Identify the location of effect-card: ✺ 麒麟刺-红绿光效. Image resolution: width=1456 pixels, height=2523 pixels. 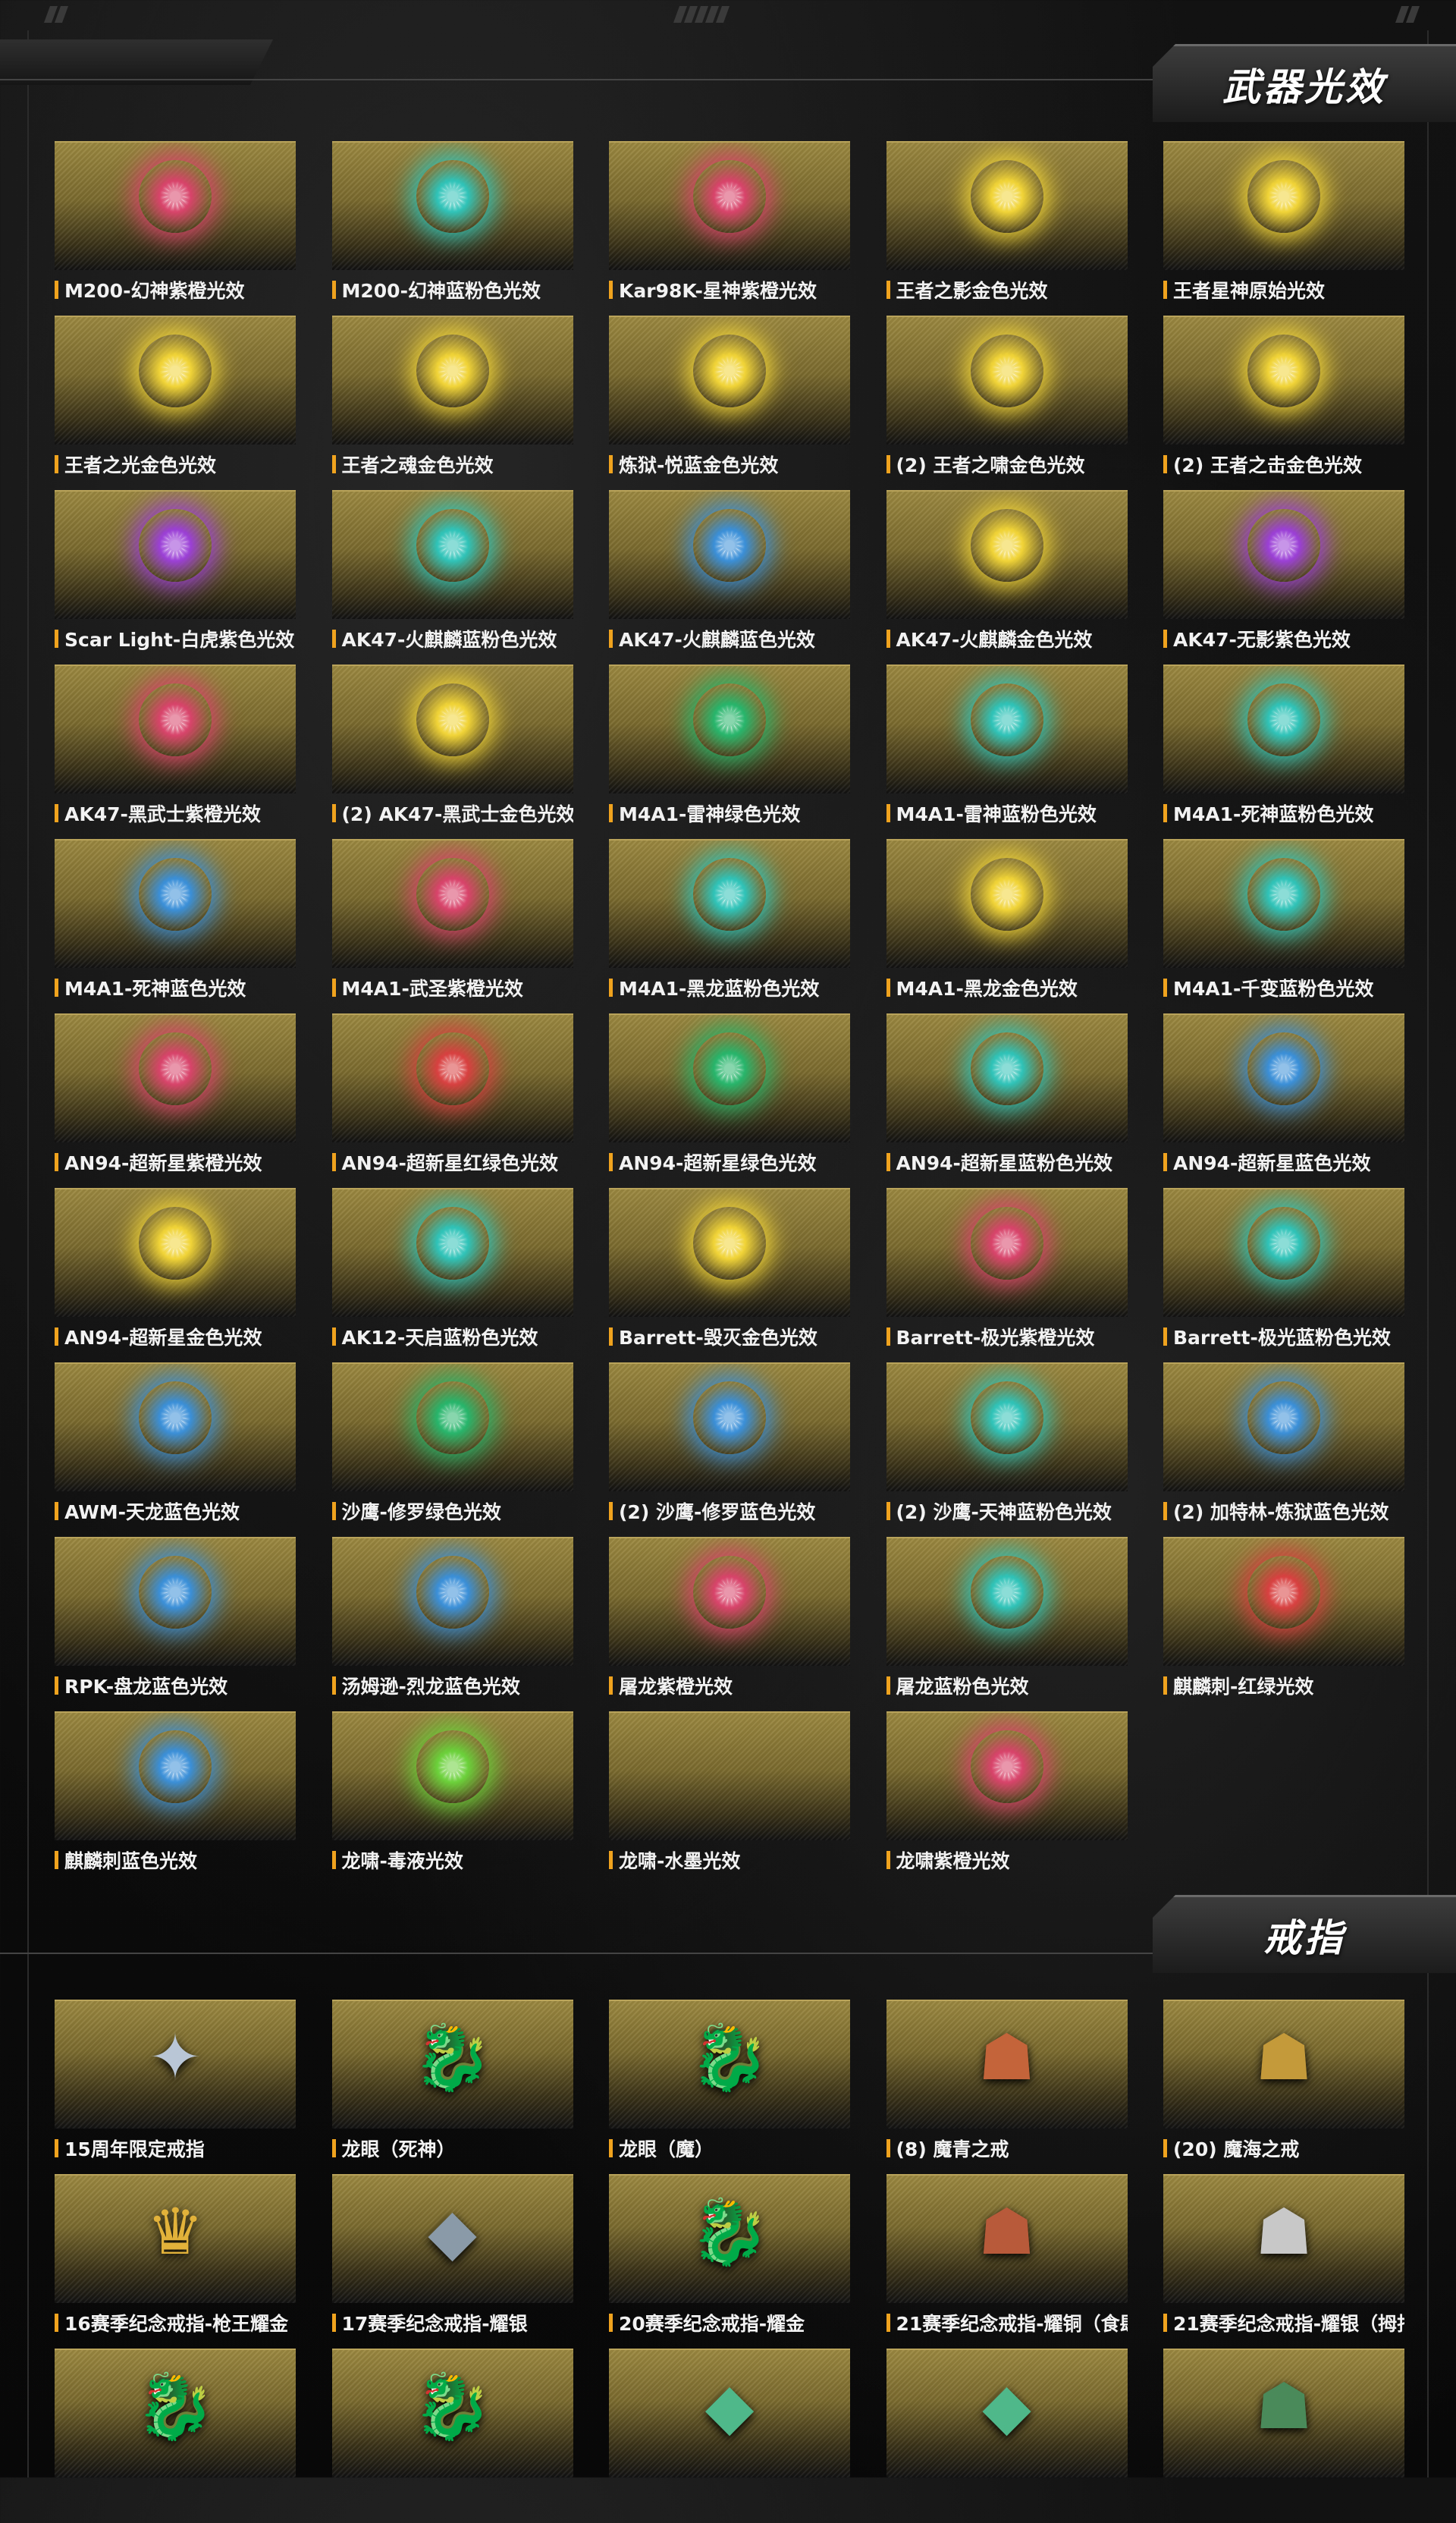
(1283, 1624).